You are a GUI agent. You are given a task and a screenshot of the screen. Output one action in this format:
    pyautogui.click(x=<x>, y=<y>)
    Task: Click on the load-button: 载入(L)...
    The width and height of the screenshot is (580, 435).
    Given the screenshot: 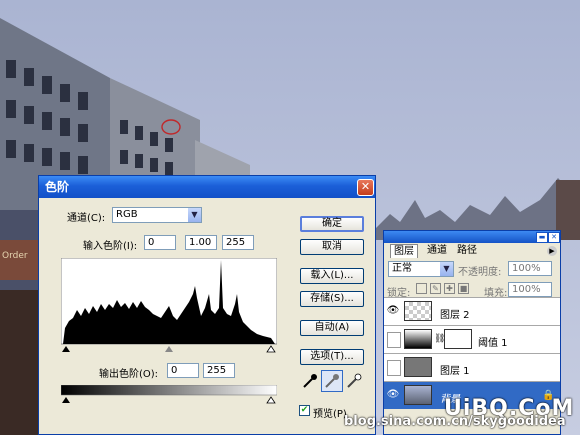 What is the action you would take?
    pyautogui.click(x=332, y=276)
    